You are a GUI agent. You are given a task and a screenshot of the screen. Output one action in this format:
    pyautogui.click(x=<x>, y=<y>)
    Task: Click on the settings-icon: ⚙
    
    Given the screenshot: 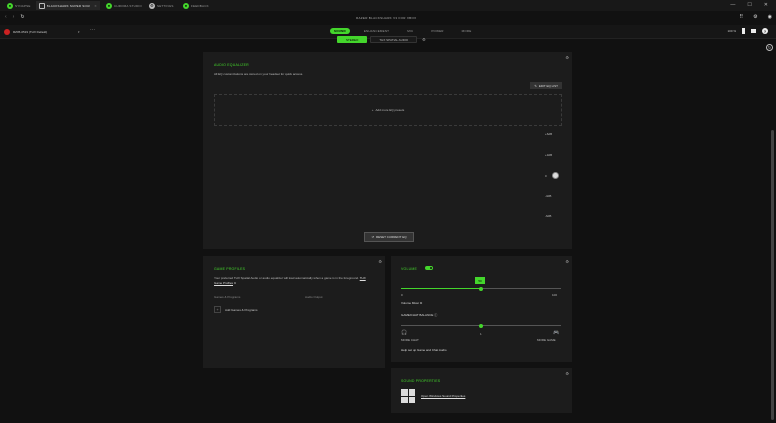 What is the action you would take?
    pyautogui.click(x=755, y=17)
    